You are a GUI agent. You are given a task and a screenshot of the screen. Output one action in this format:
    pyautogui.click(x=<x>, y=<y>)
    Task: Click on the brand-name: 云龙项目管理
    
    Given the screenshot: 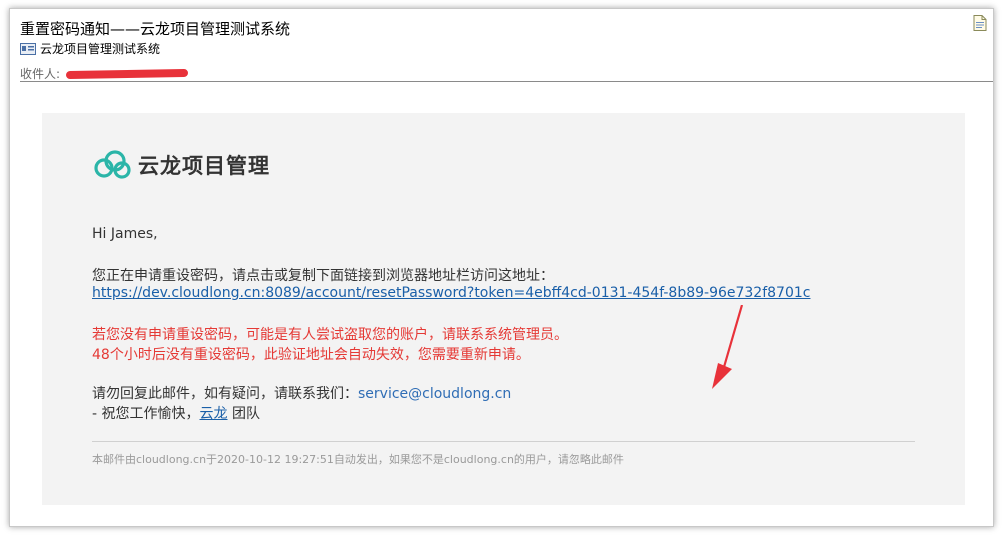 What is the action you would take?
    pyautogui.click(x=204, y=166)
    